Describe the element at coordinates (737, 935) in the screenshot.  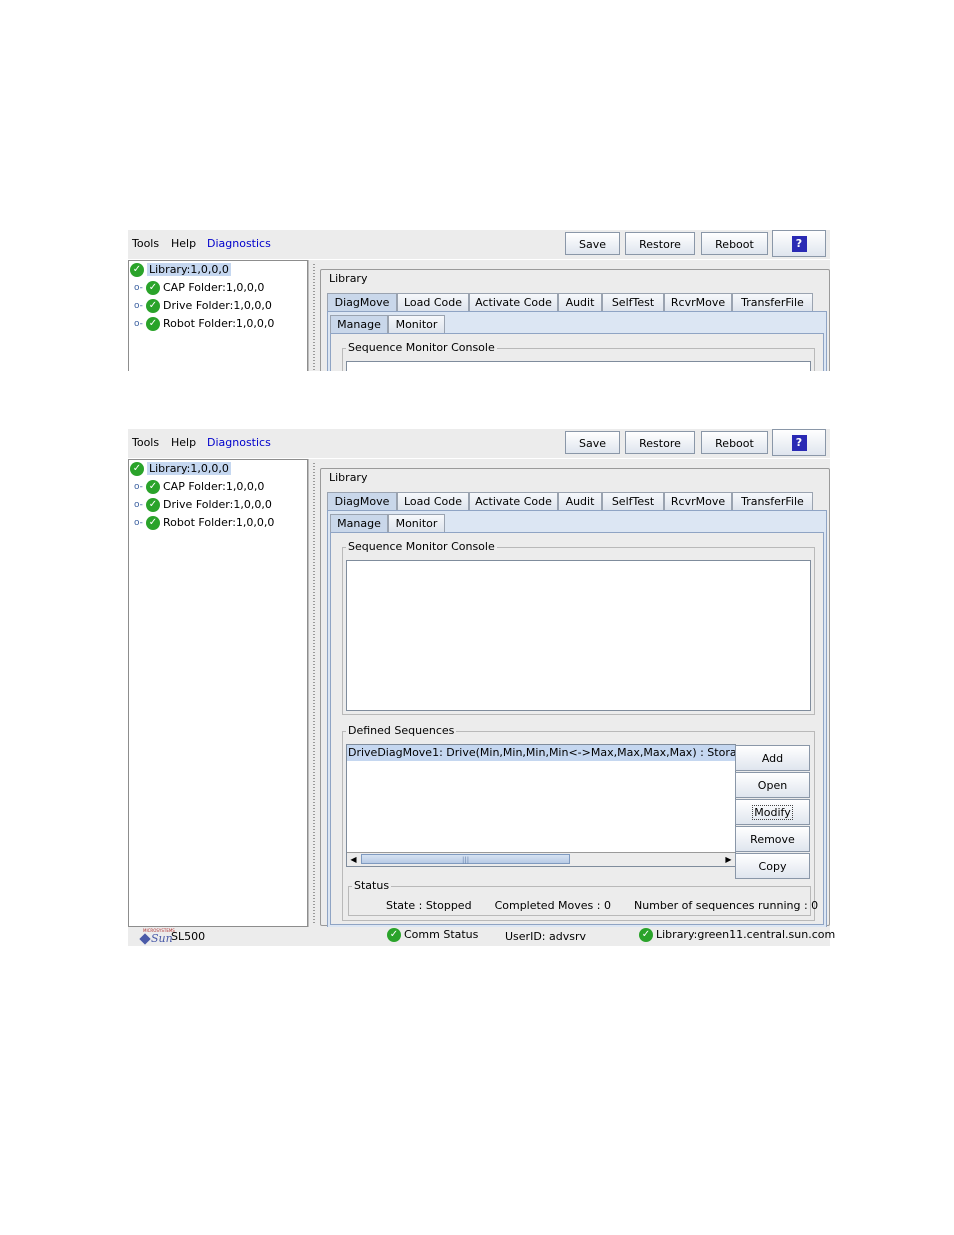
I see `library-host: ✓ Library:green11.central.sun.com` at that location.